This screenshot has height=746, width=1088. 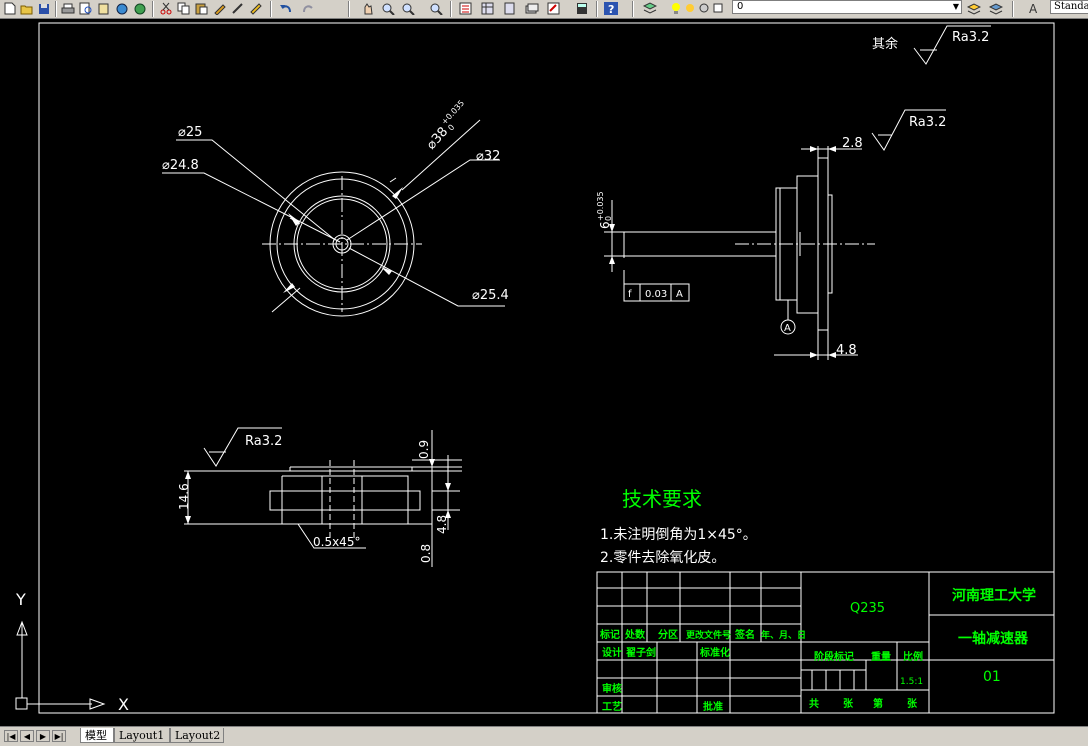 What do you see at coordinates (451, 128) in the screenshot?
I see `dim-d38-tol-lower: 0` at bounding box center [451, 128].